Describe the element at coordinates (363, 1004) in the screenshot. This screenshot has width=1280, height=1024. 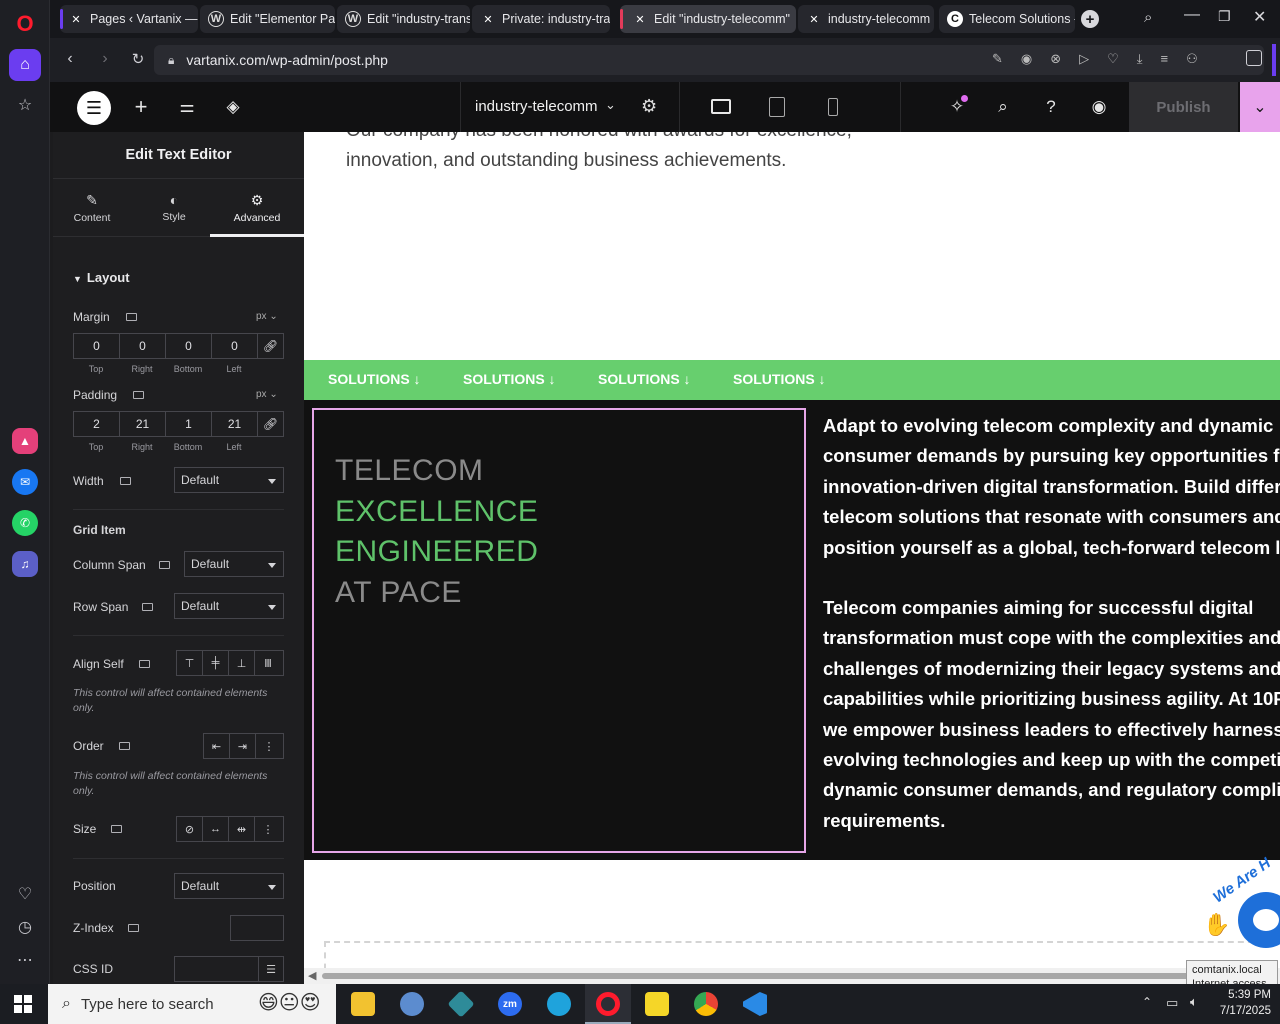
I see `file-explorer-icon` at that location.